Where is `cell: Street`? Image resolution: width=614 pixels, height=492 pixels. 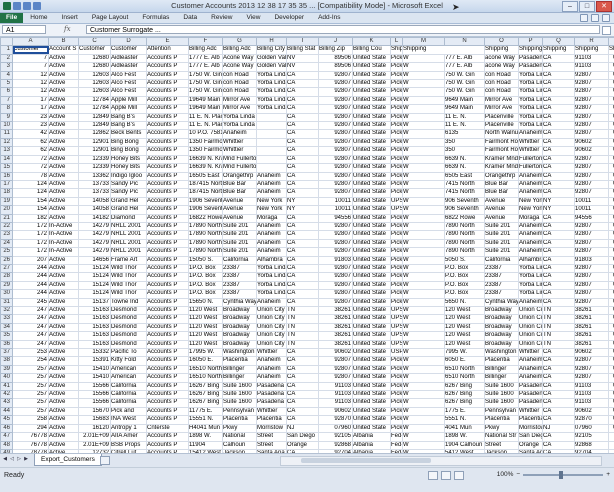 cell: Street is located at coordinates (272, 445).